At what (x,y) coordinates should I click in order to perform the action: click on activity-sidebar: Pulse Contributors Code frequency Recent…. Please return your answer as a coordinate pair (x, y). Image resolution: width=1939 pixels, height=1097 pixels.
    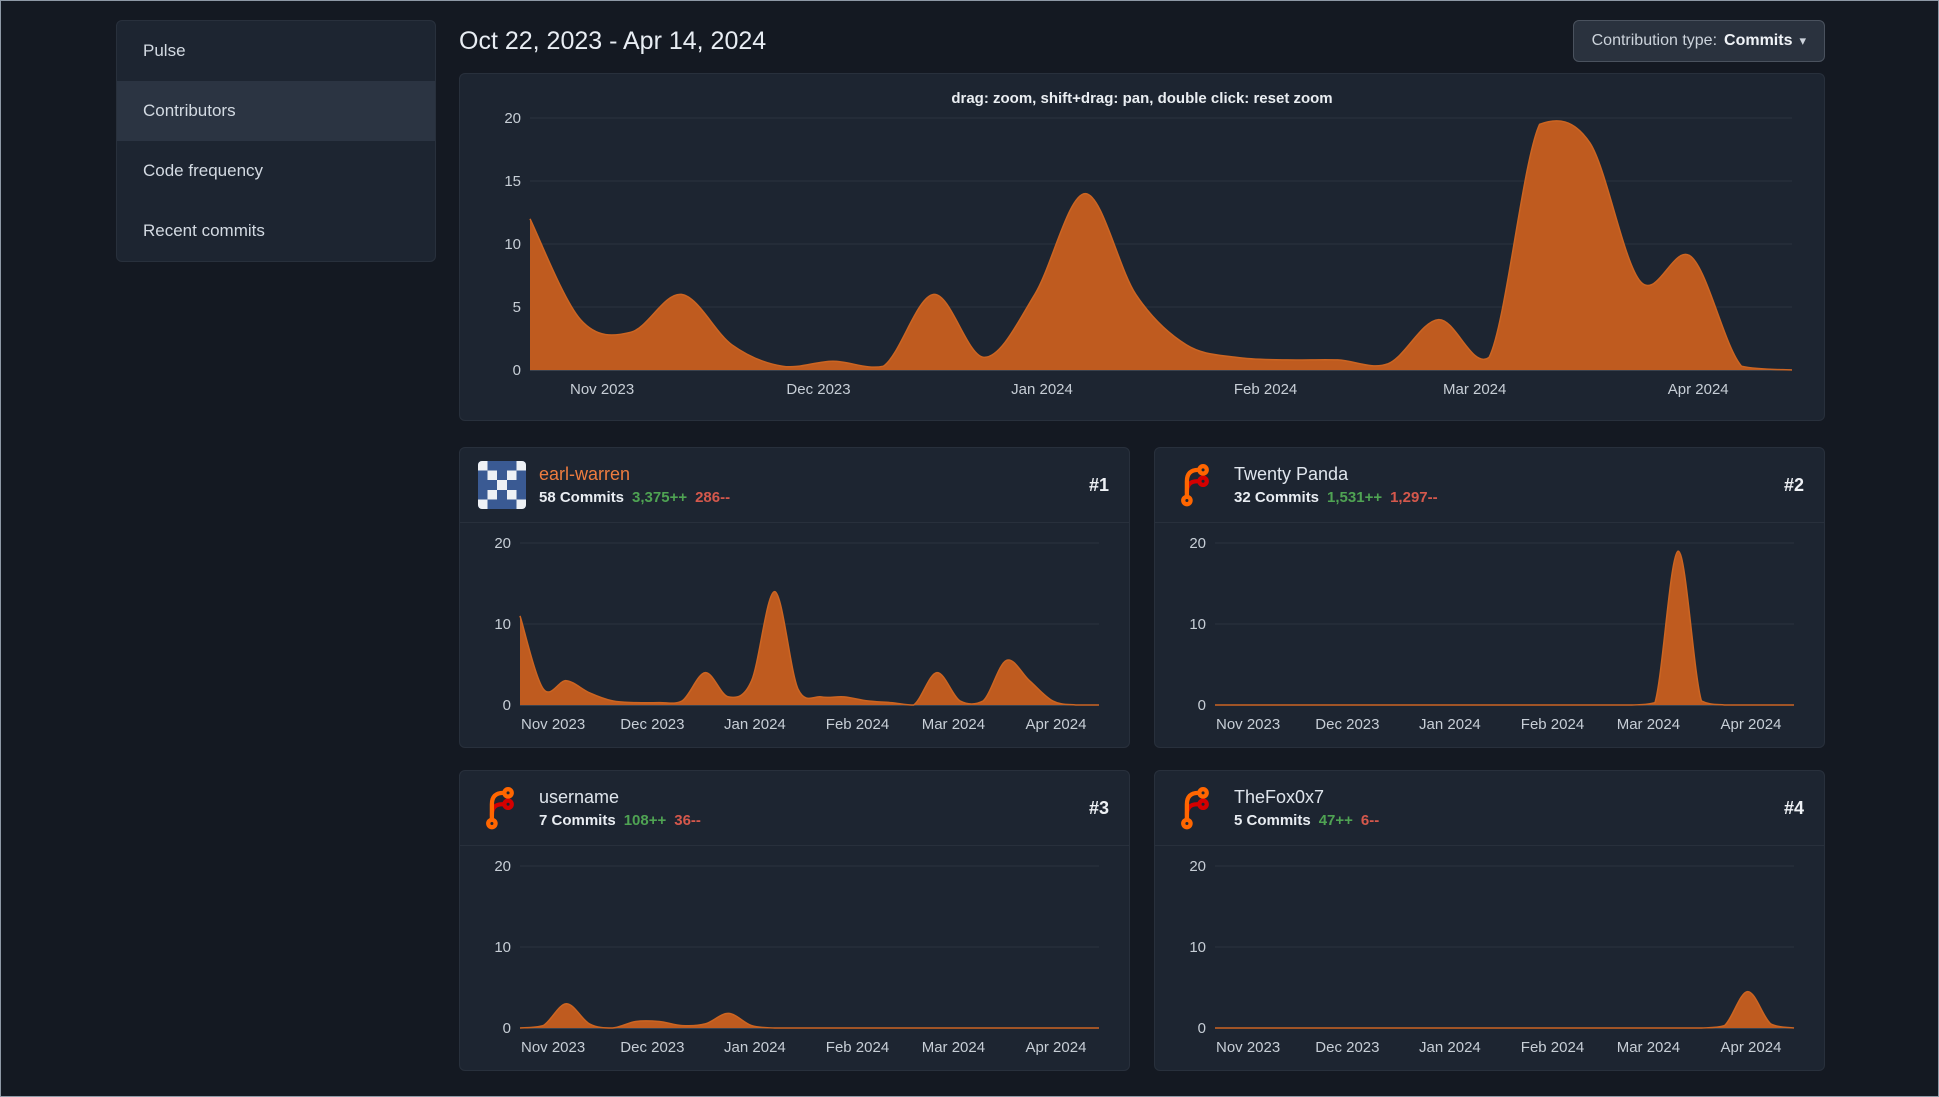
    Looking at the image, I should click on (276, 141).